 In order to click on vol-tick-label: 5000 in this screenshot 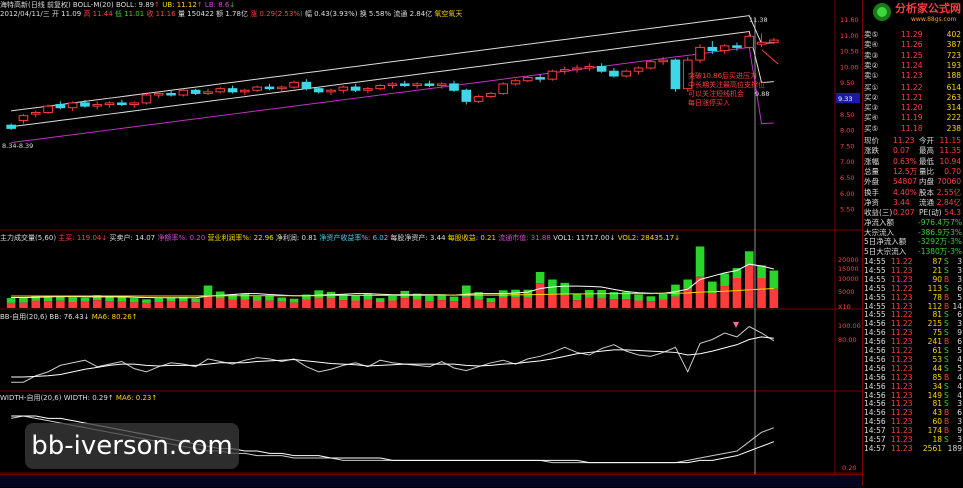, I will do `click(846, 292)`.